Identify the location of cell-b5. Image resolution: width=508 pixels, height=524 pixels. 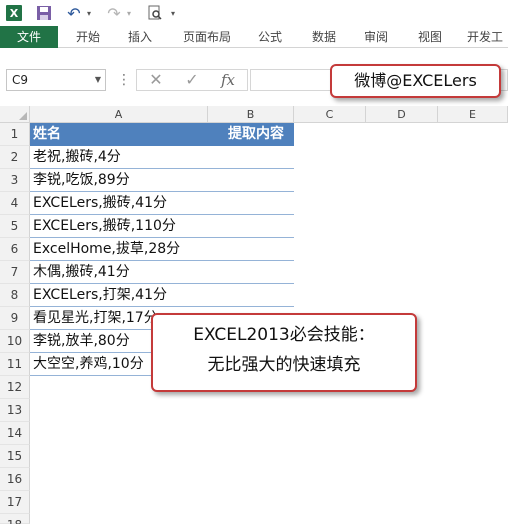
(251, 226).